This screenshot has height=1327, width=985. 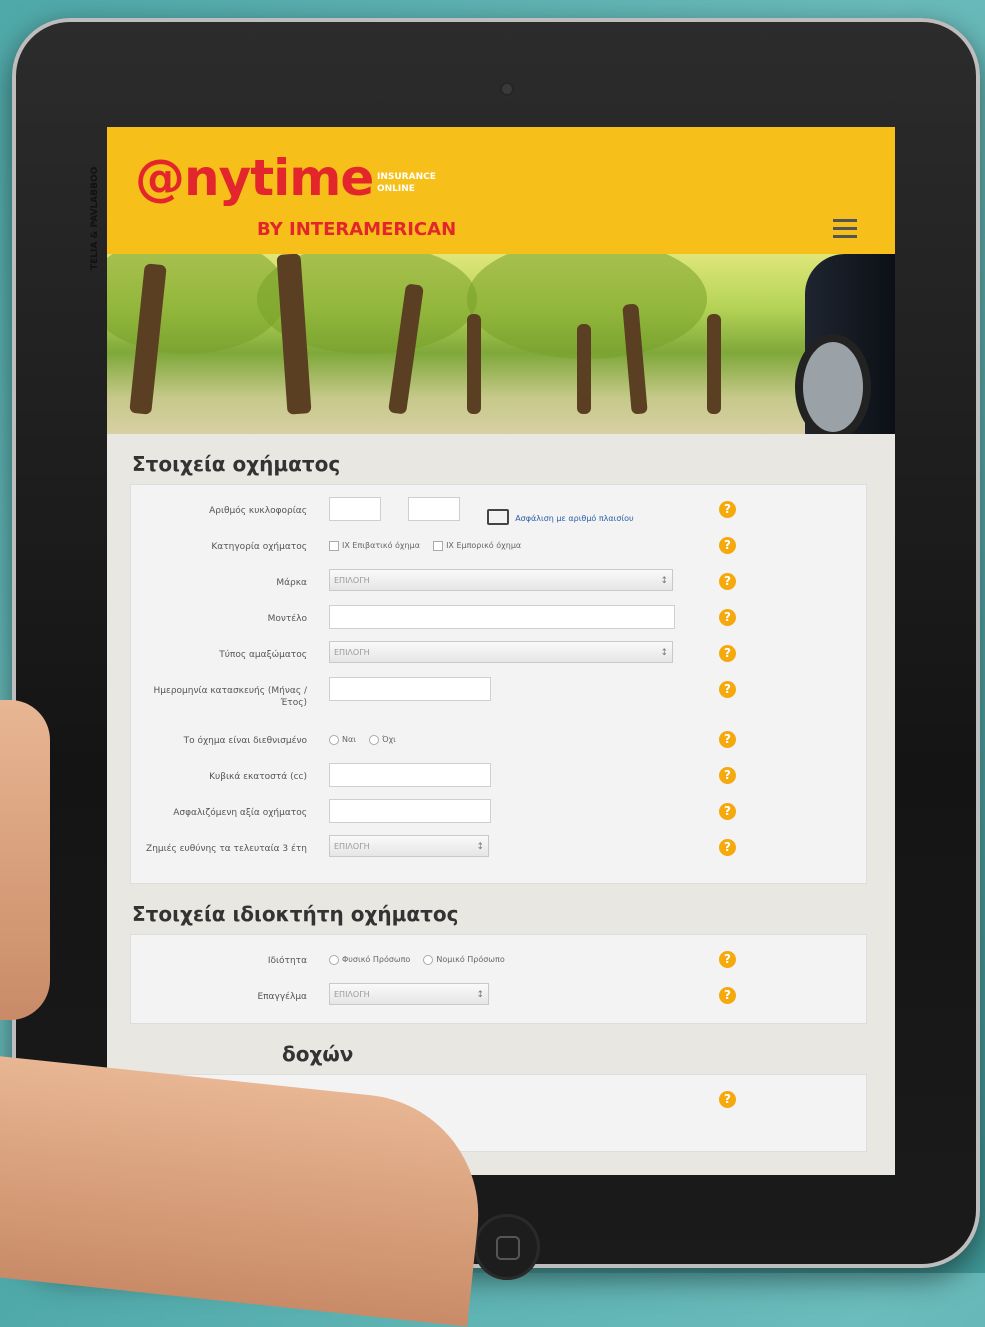 I want to click on plate-prefix-input, so click(x=355, y=509).